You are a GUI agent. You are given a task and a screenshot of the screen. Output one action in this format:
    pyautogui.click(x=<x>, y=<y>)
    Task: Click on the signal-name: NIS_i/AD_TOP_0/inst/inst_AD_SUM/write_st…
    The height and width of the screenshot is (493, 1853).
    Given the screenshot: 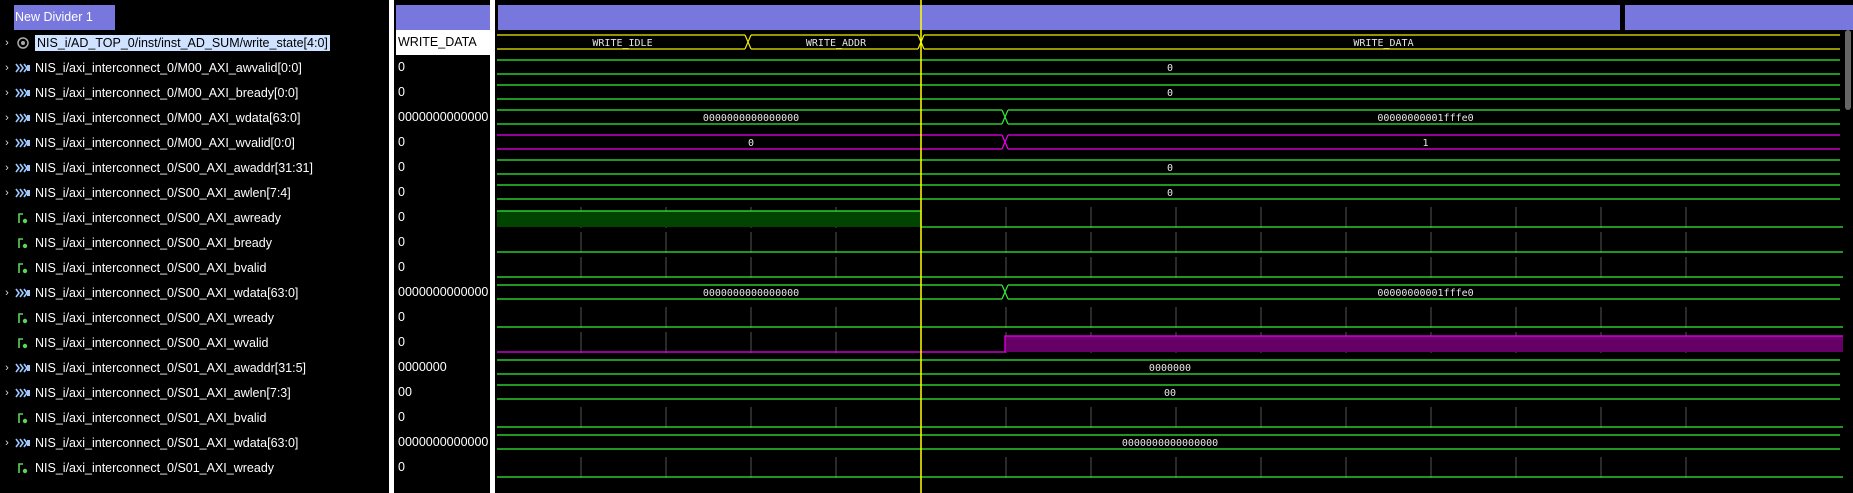 What is the action you would take?
    pyautogui.click(x=182, y=42)
    